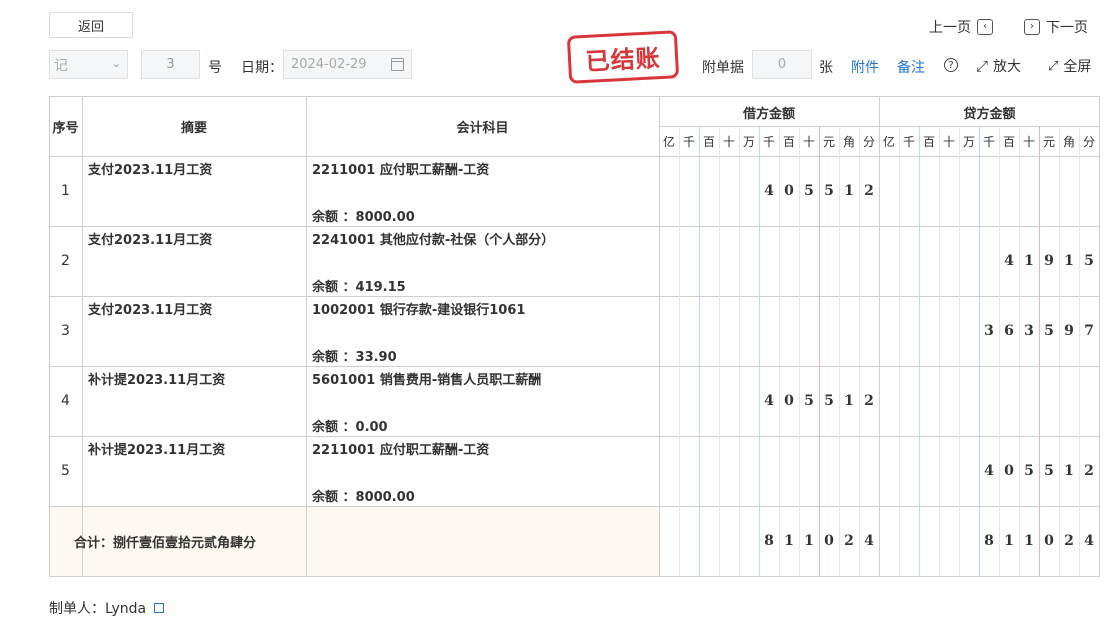 This screenshot has width=1115, height=618. Describe the element at coordinates (165, 543) in the screenshot. I see `total-label: 合计：捌仟壹佰壹拾元贰角肆分` at that location.